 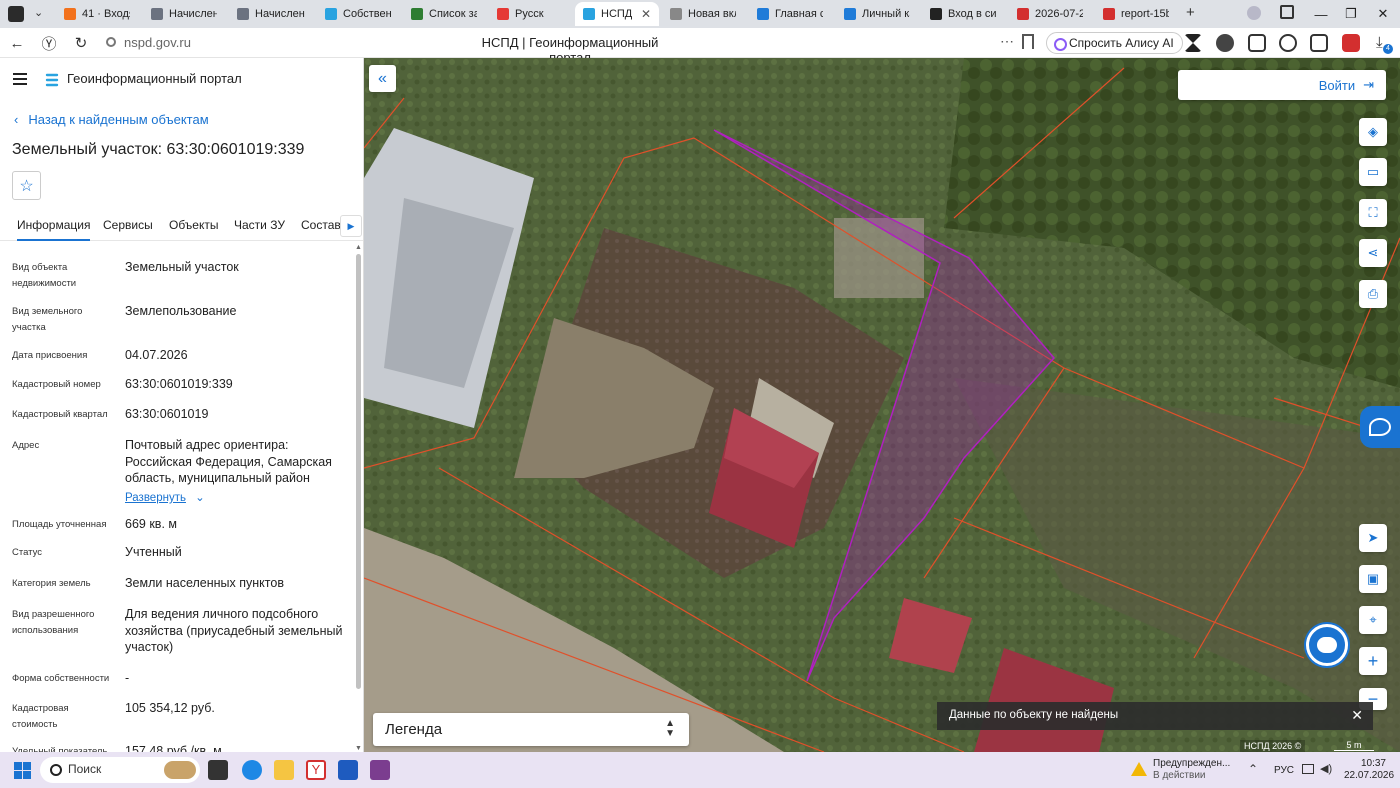 What do you see at coordinates (16, 119) in the screenshot?
I see `chevron-left-icon: ‹` at bounding box center [16, 119].